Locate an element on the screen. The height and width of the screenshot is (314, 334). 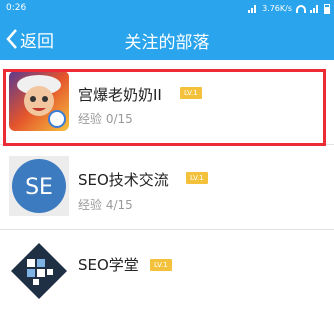
nav-bar: 返回 关注的部落 is located at coordinates (167, 39).